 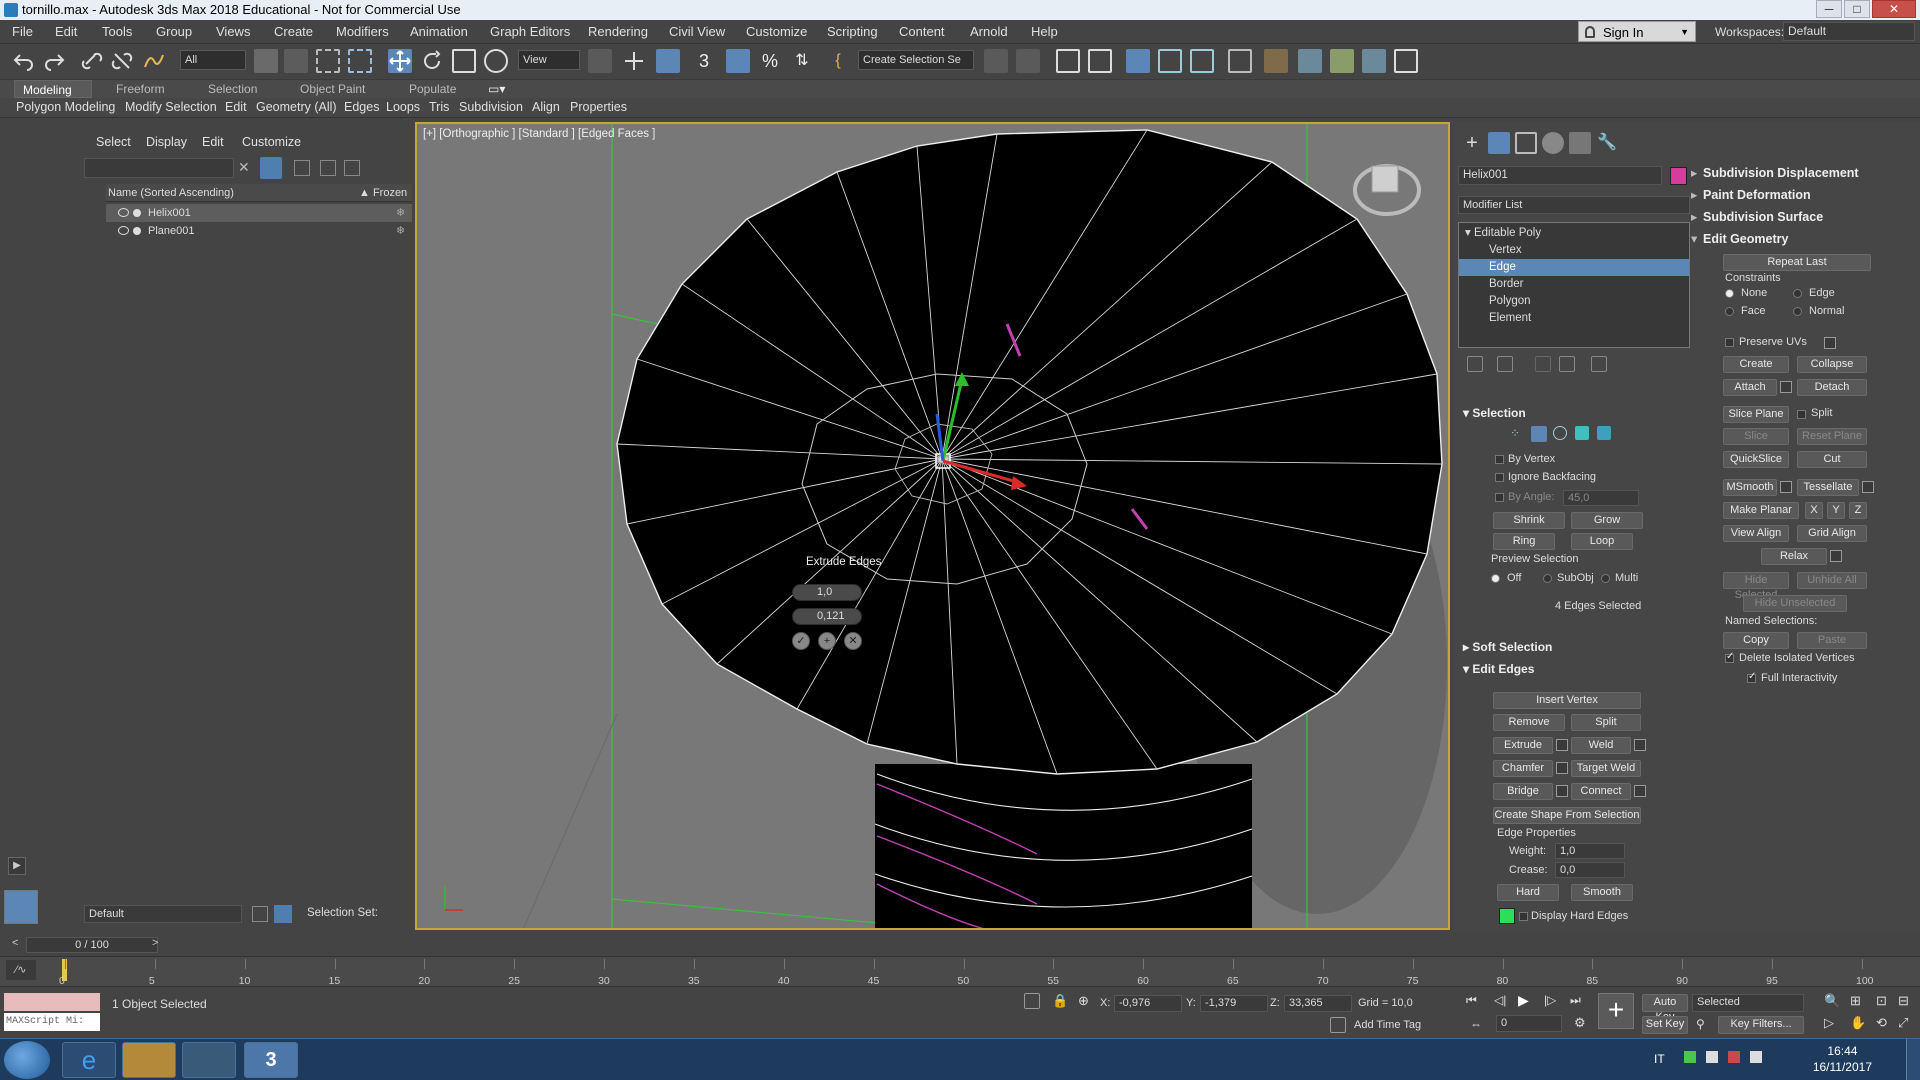 What do you see at coordinates (1562, 745) in the screenshot?
I see `extrude-settings-icon` at bounding box center [1562, 745].